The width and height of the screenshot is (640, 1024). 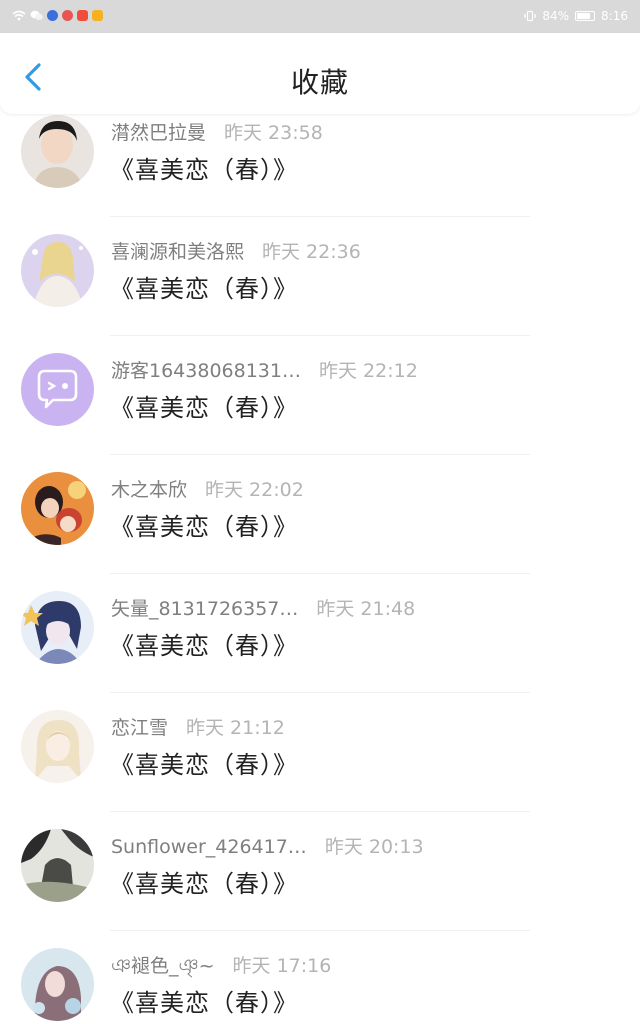 What do you see at coordinates (320, 395) in the screenshot?
I see `list-item: 游客16438068131… 昨天 22:12 《喜美恋（春）》` at bounding box center [320, 395].